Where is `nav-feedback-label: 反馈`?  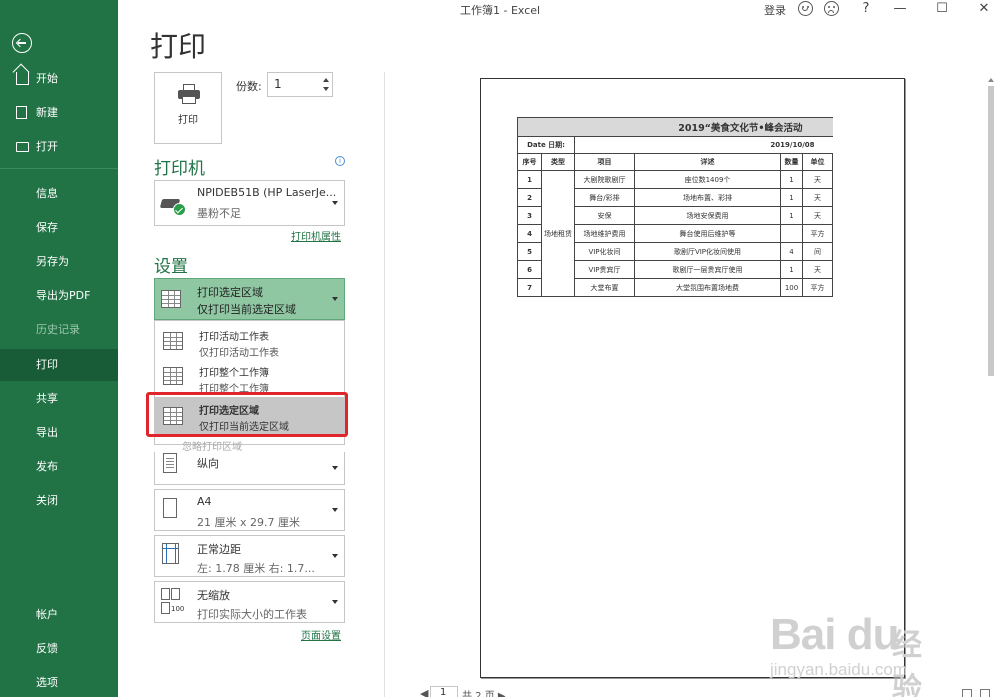
nav-feedback-label: 反馈 is located at coordinates (47, 648).